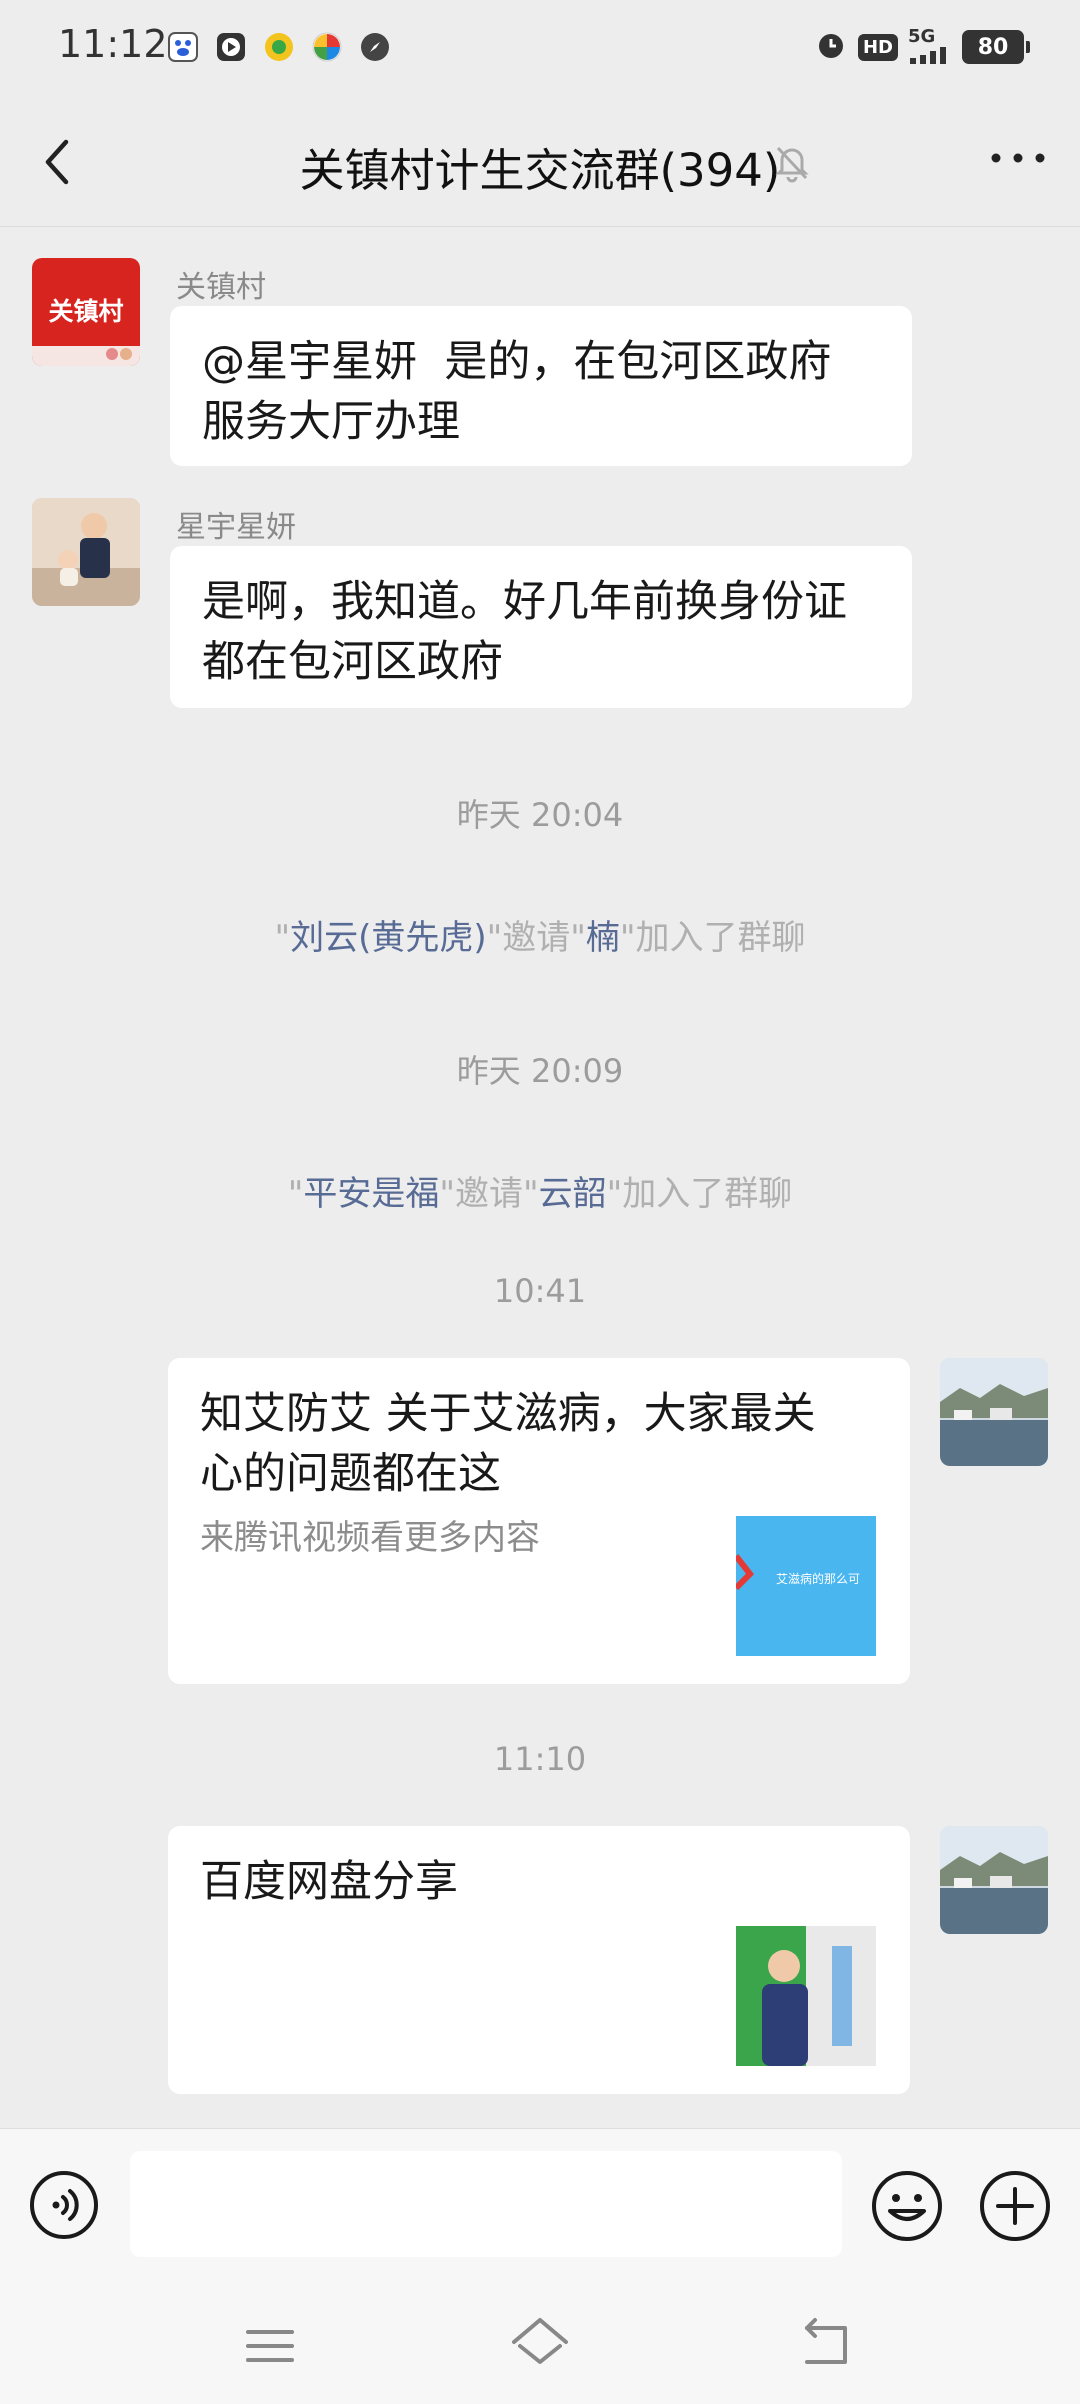 This screenshot has height=2404, width=1080. I want to click on nav-home-button, so click(540, 2344).